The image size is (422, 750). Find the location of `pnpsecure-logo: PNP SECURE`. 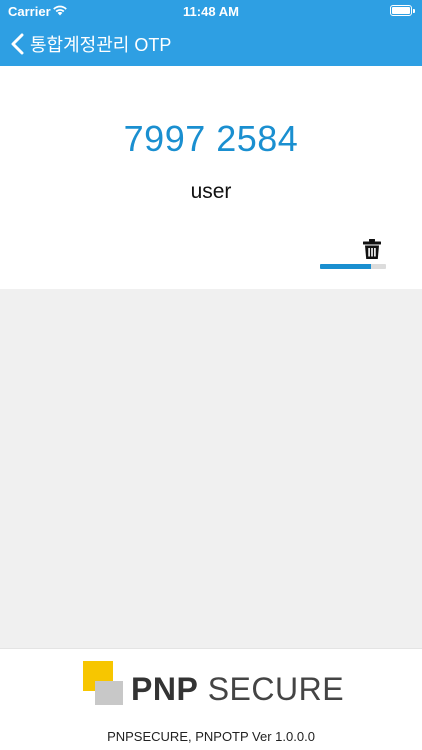

pnpsecure-logo: PNP SECURE is located at coordinates (214, 685).